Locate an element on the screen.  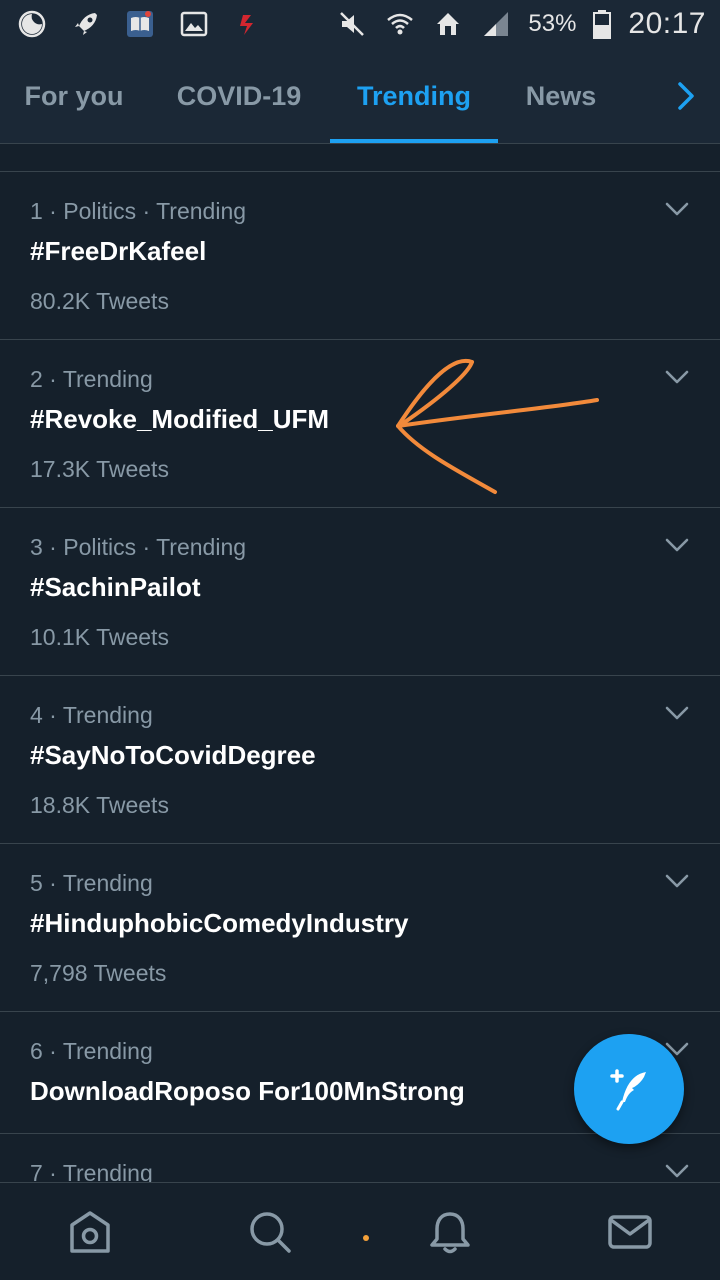
new-content-dot is located at coordinates (366, 1238).